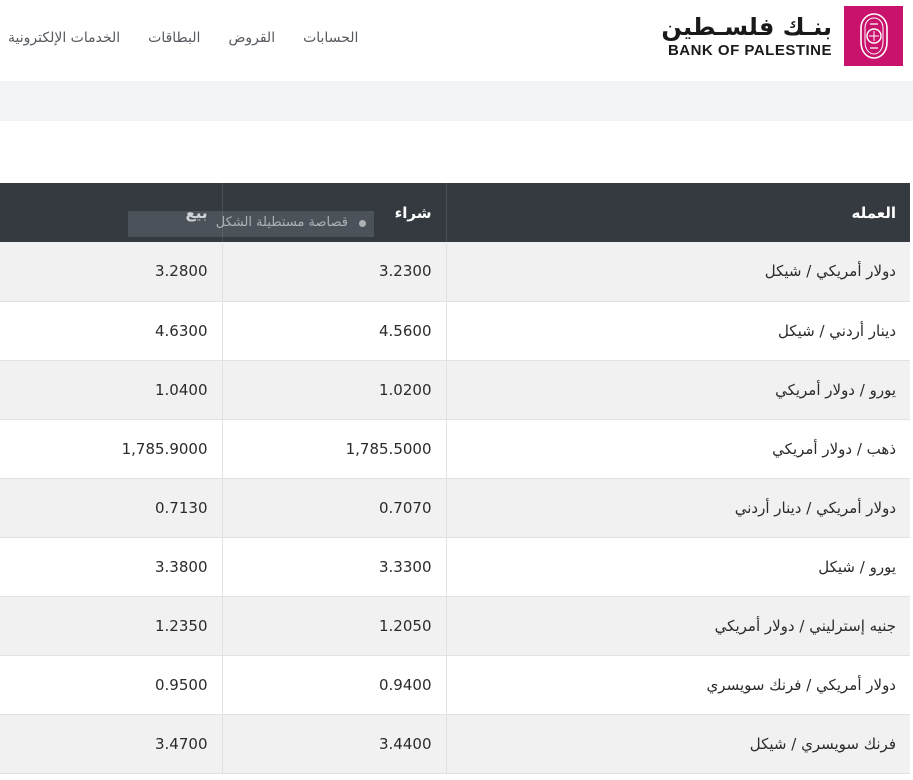 This screenshot has height=780, width=913. What do you see at coordinates (111, 744) in the screenshot?
I see `sell-rate: 3.4700` at bounding box center [111, 744].